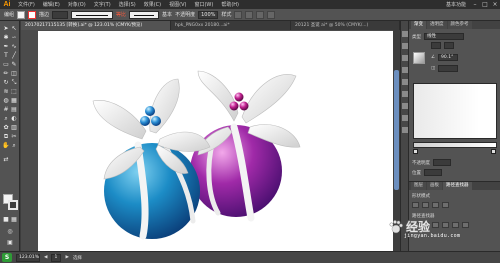  Describe the element at coordinates (434, 186) in the screenshot. I see `tab-artboards: 画板` at that location.